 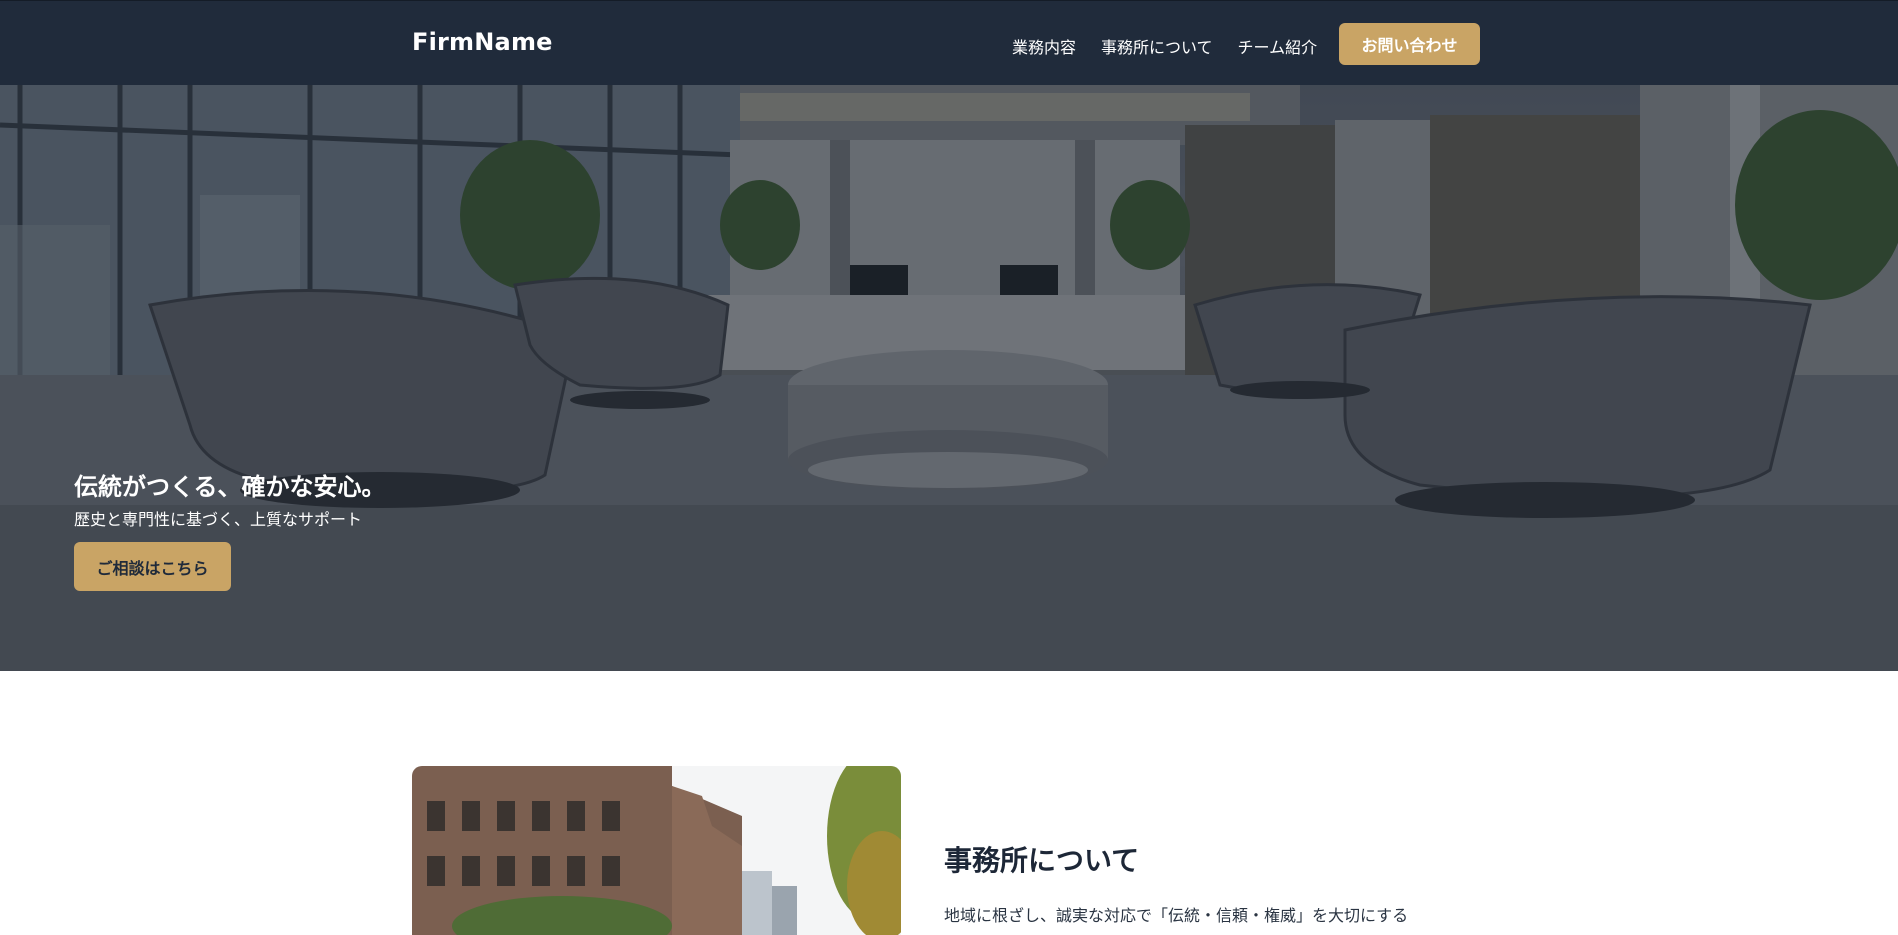 What do you see at coordinates (1409, 44) in the screenshot?
I see `contact-button: お問い合わせ` at bounding box center [1409, 44].